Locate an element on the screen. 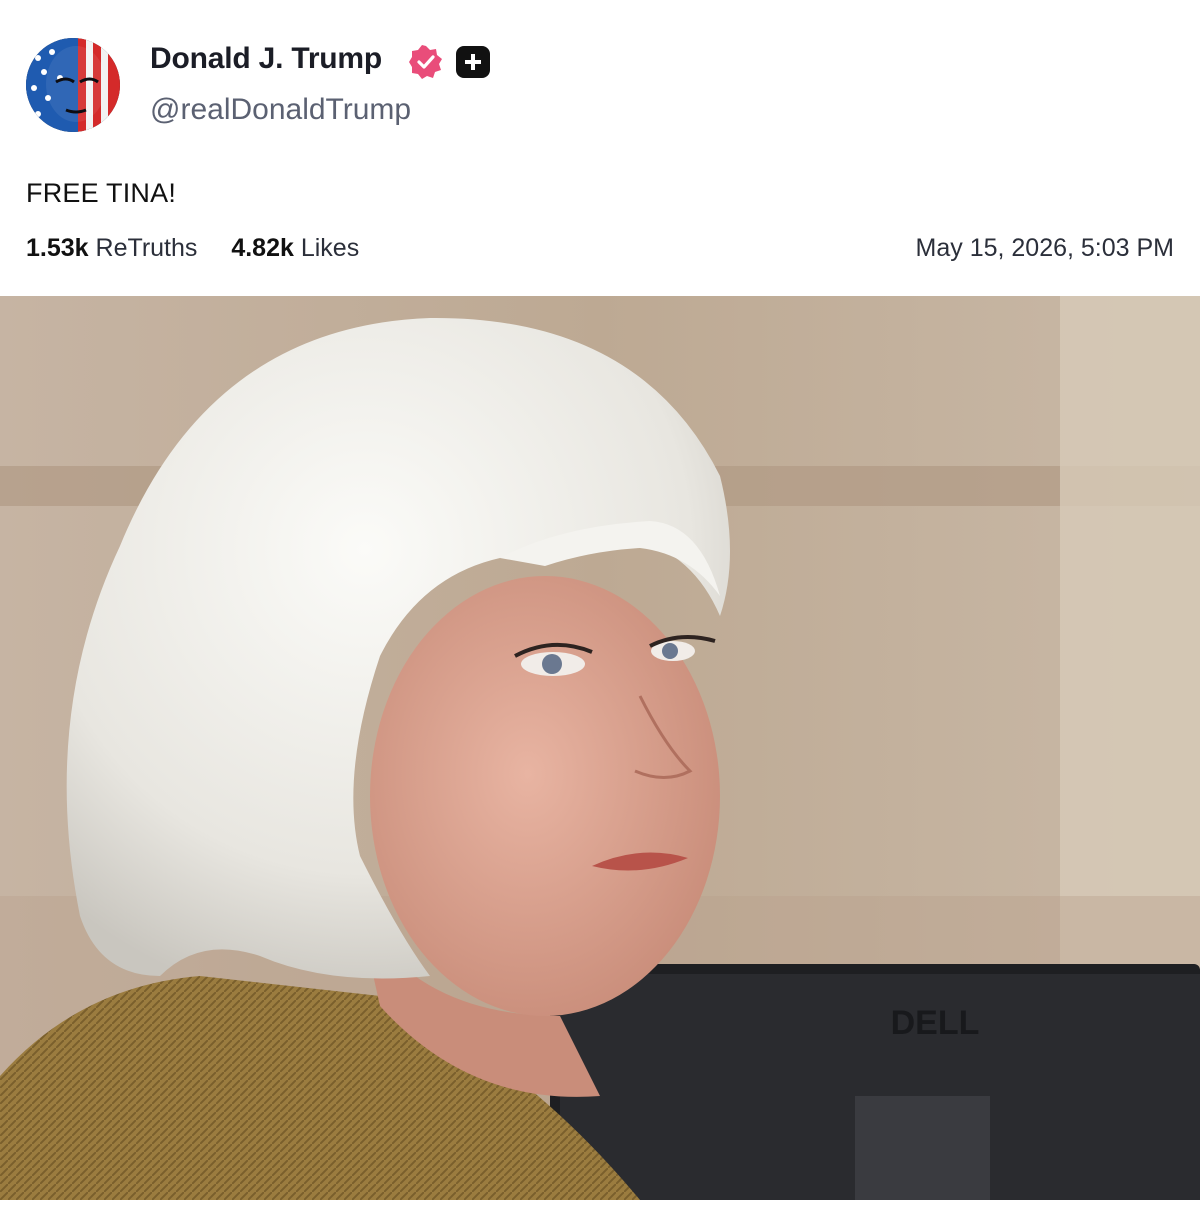 This screenshot has width=1200, height=1205. avatar-flag-face-image is located at coordinates (73, 85).